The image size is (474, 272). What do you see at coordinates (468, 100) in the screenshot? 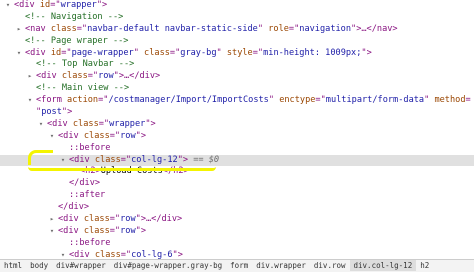
I see `tag-token: =` at bounding box center [468, 100].